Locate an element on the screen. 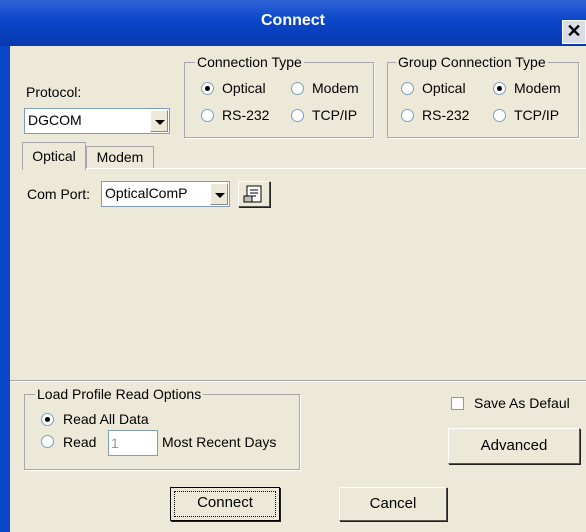  protocol-label: Protocol: is located at coordinates (54, 92).